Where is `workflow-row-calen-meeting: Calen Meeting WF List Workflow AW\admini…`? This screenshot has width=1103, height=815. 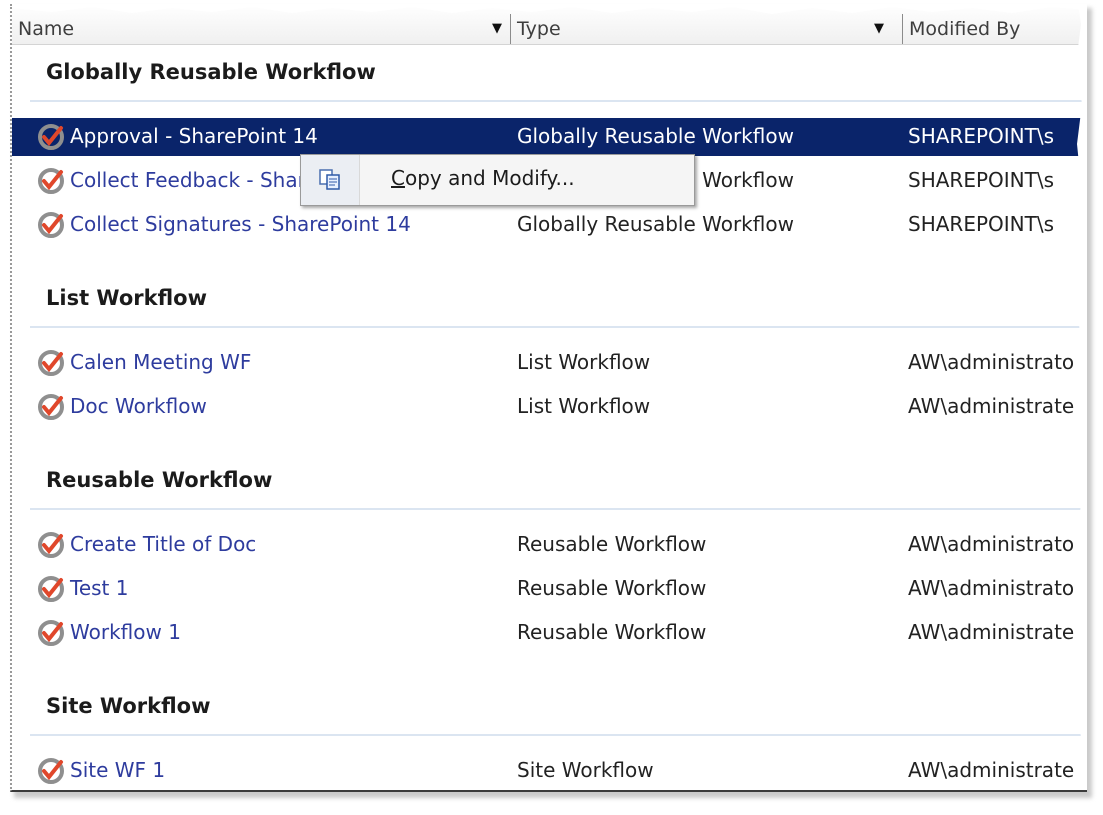 workflow-row-calen-meeting: Calen Meeting WF List Workflow AW\admini… is located at coordinates (549, 363).